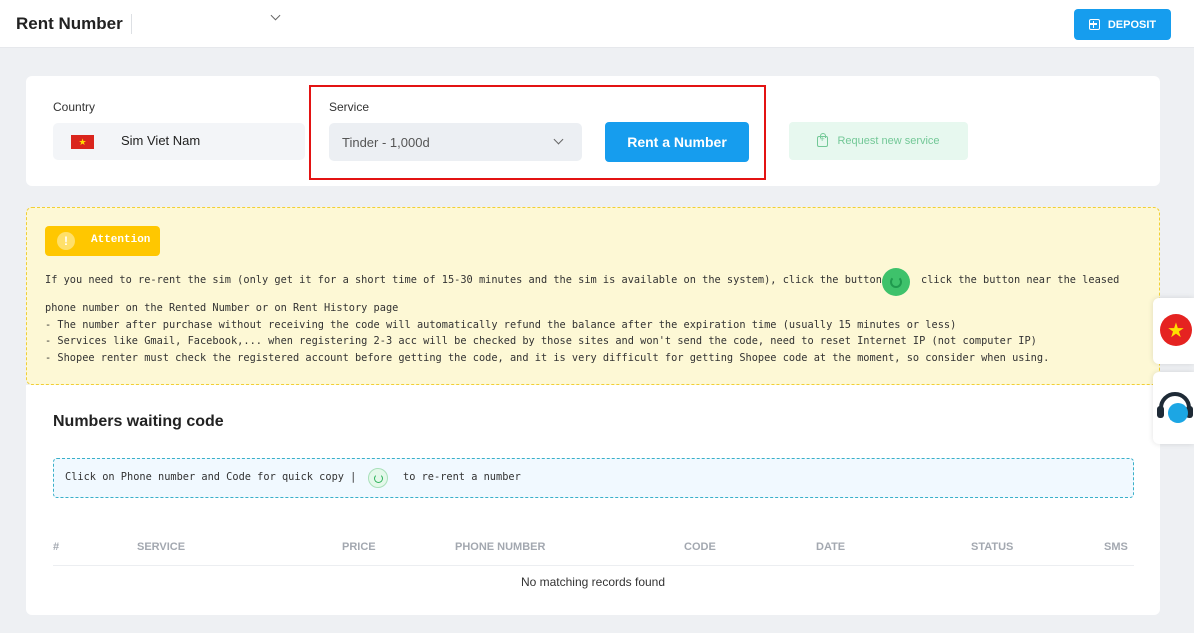  What do you see at coordinates (121, 240) in the screenshot?
I see `attention-title: Attention` at bounding box center [121, 240].